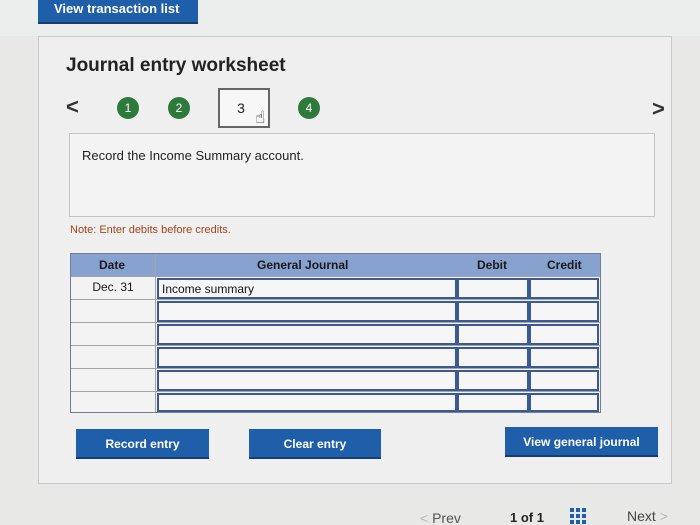 The height and width of the screenshot is (525, 700). What do you see at coordinates (142, 444) in the screenshot?
I see `record-entry-button: Record entry` at bounding box center [142, 444].